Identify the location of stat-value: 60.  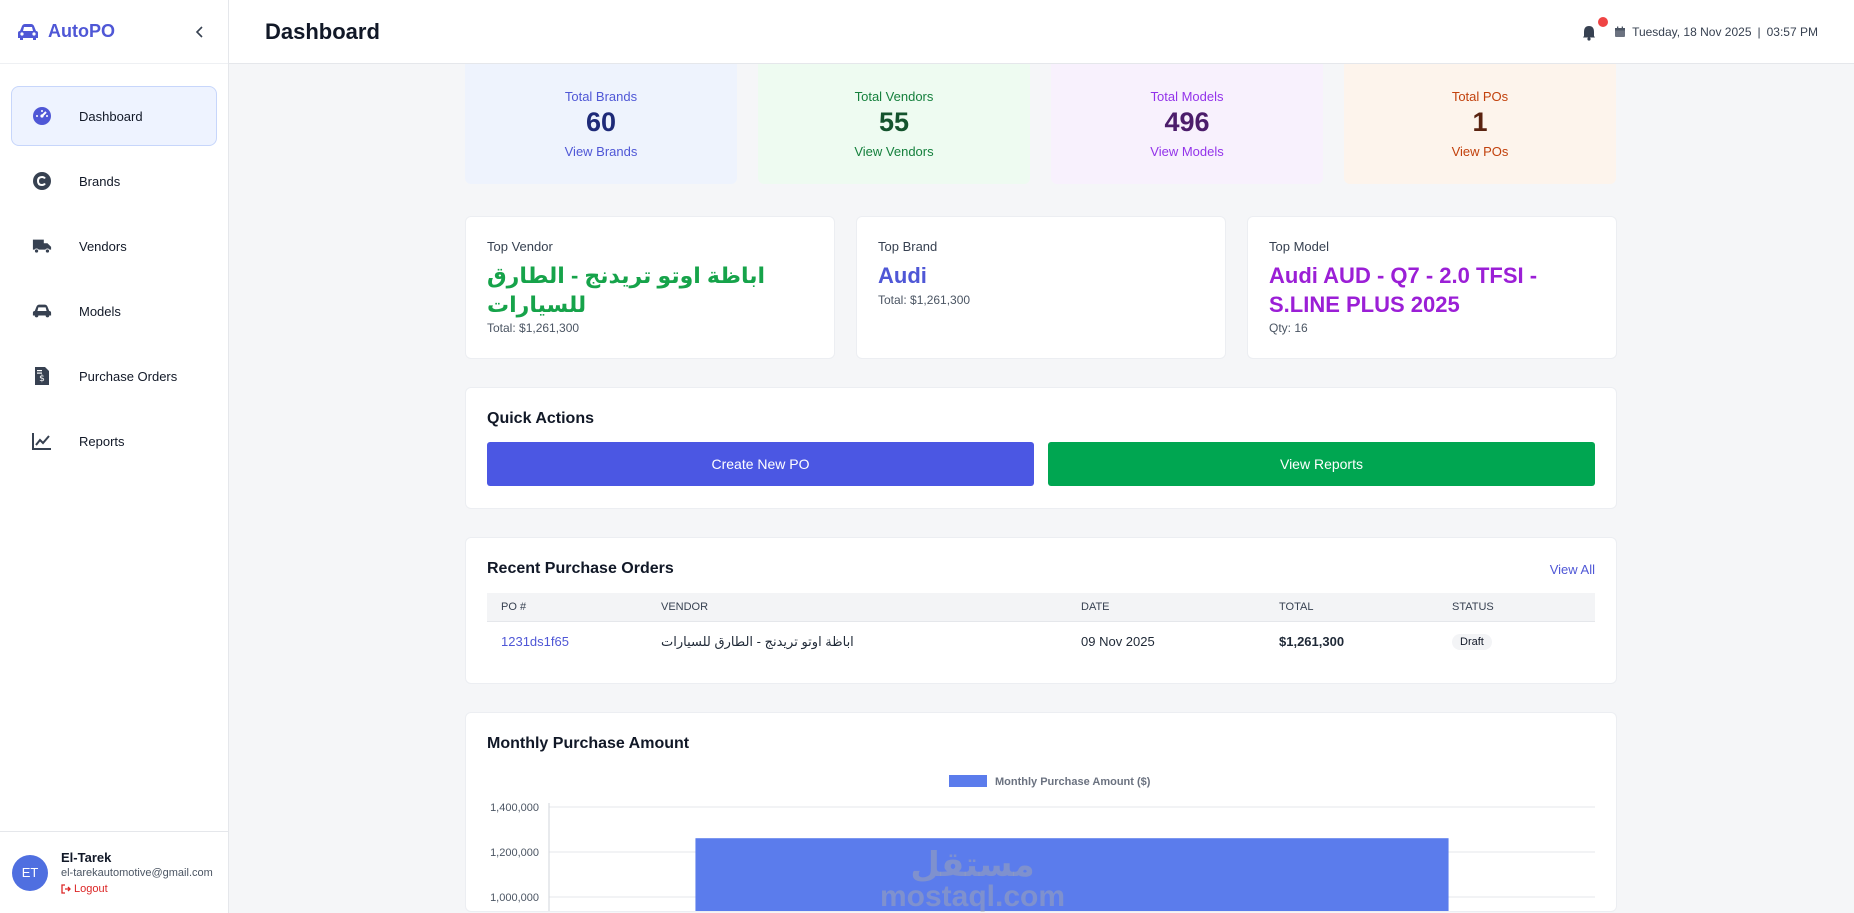
(601, 122).